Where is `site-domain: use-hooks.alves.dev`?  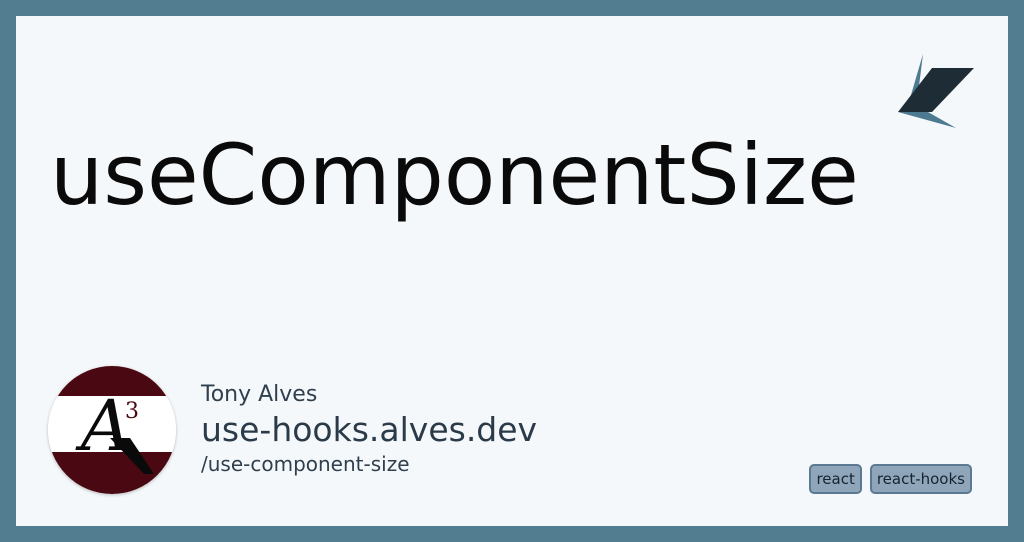
site-domain: use-hooks.alves.dev is located at coordinates (369, 430).